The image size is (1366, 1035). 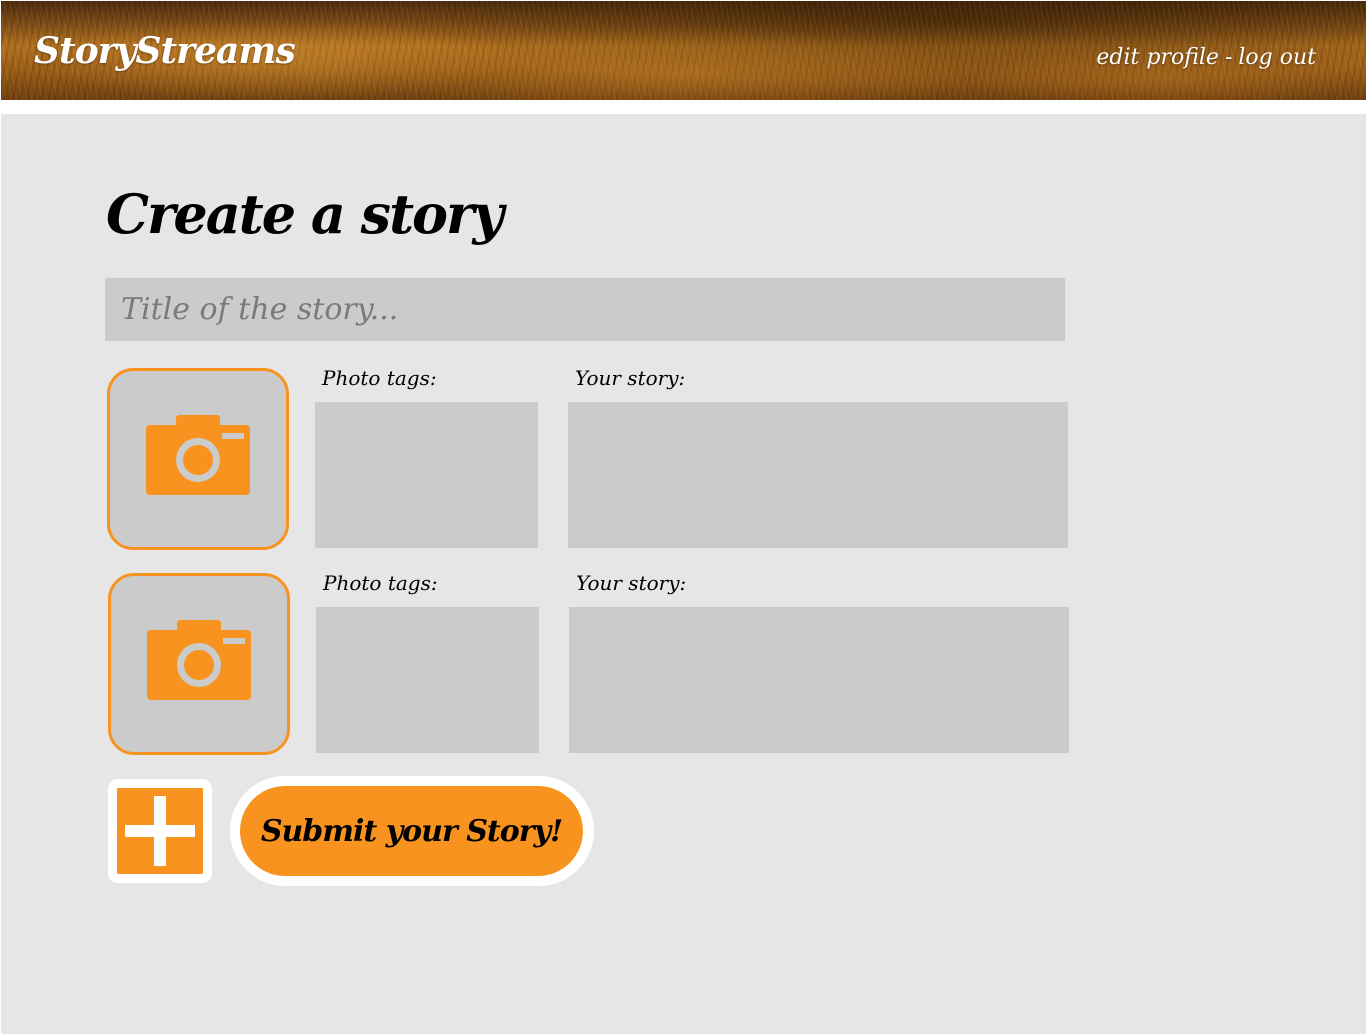 What do you see at coordinates (165, 51) in the screenshot?
I see `brand-logo: StoryStreams` at bounding box center [165, 51].